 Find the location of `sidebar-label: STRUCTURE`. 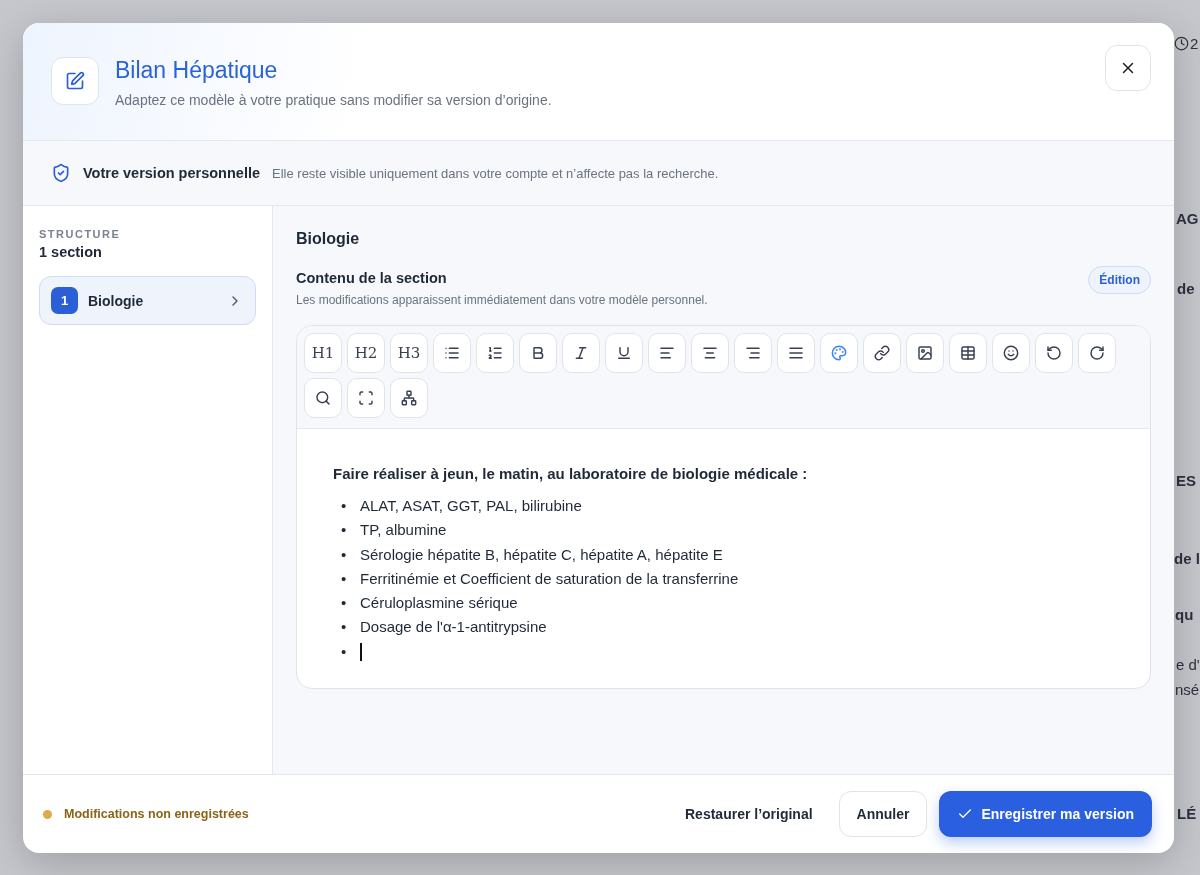

sidebar-label: STRUCTURE is located at coordinates (80, 234).